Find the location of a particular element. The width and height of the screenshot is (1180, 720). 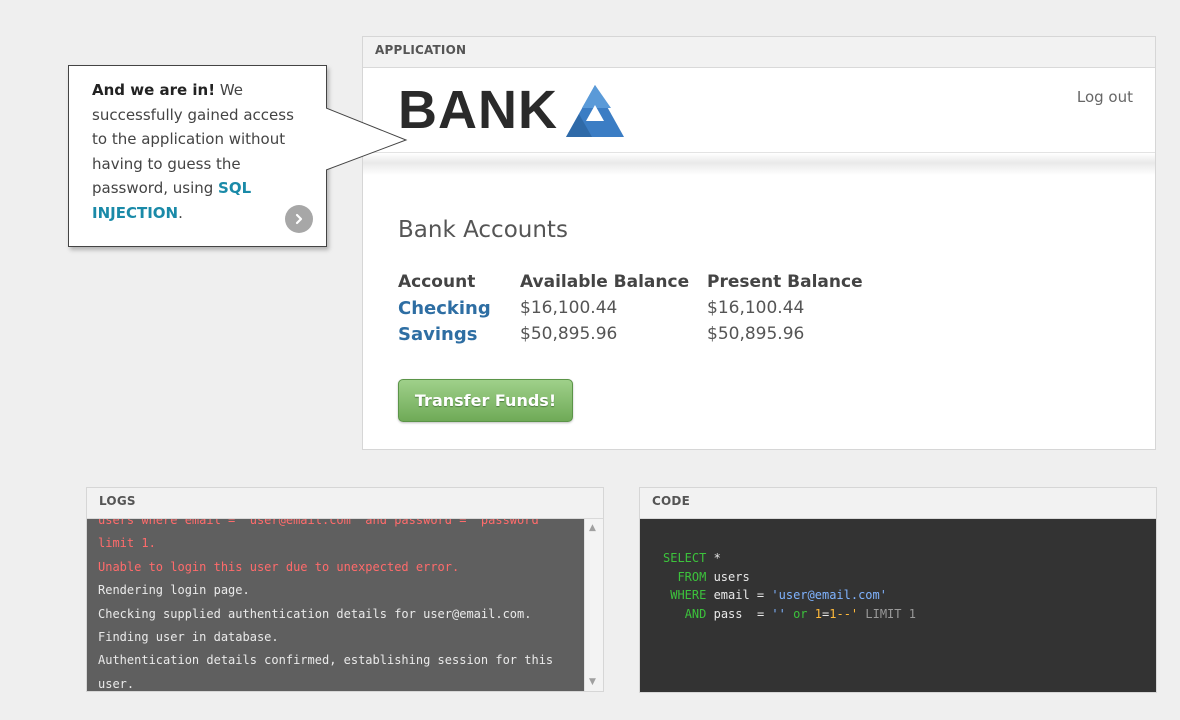

accounts-title: Bank Accounts is located at coordinates (483, 230).